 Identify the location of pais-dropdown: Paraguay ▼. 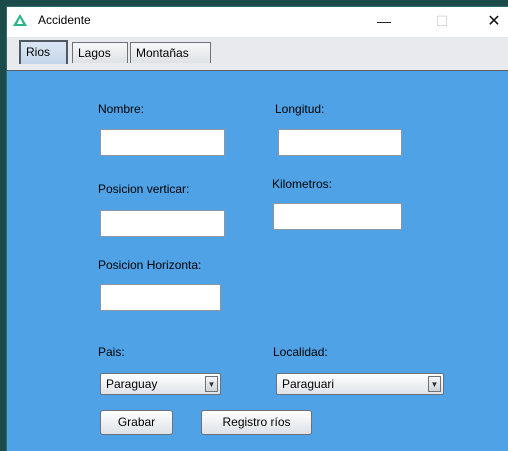
(160, 384).